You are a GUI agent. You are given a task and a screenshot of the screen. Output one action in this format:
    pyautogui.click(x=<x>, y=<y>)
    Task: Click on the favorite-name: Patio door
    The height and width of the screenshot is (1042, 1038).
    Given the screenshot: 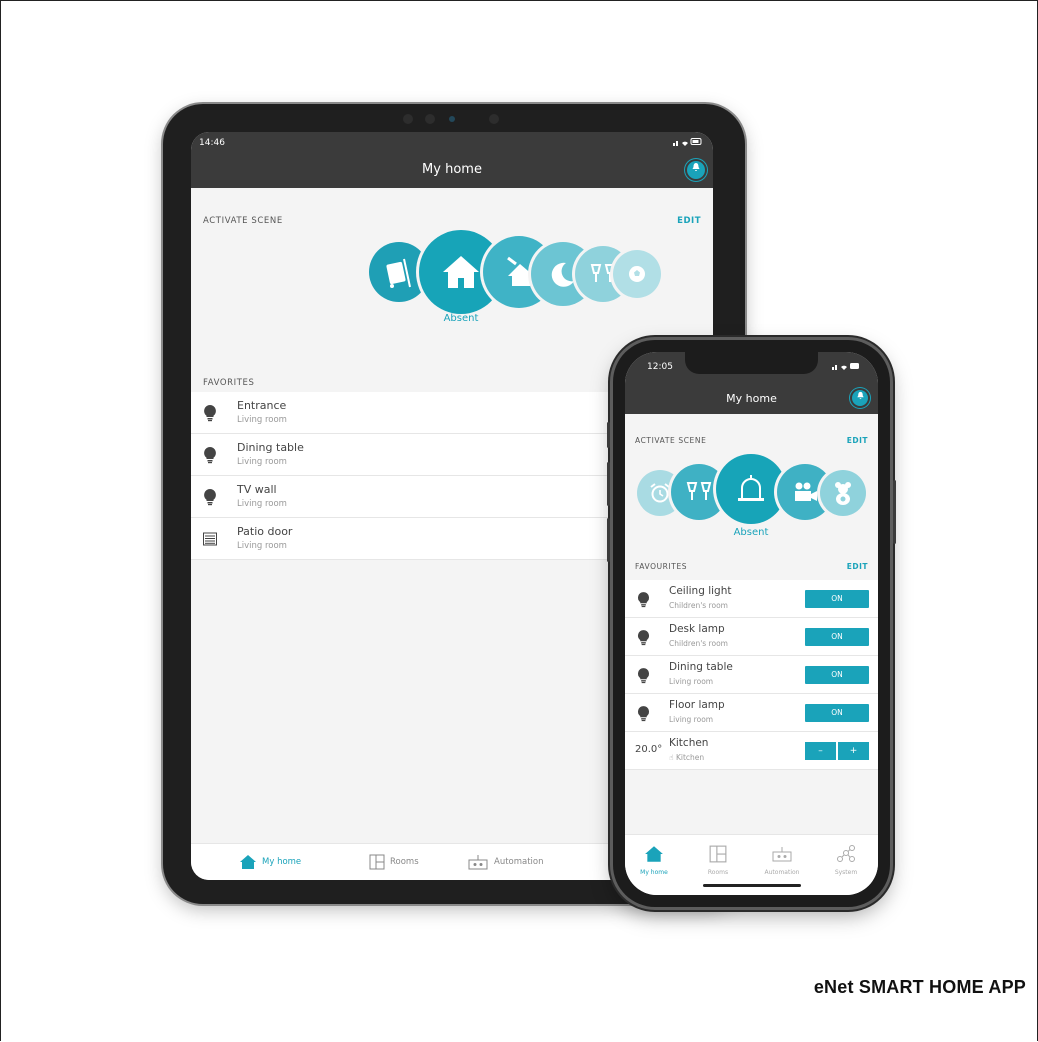 What is the action you would take?
    pyautogui.click(x=265, y=531)
    